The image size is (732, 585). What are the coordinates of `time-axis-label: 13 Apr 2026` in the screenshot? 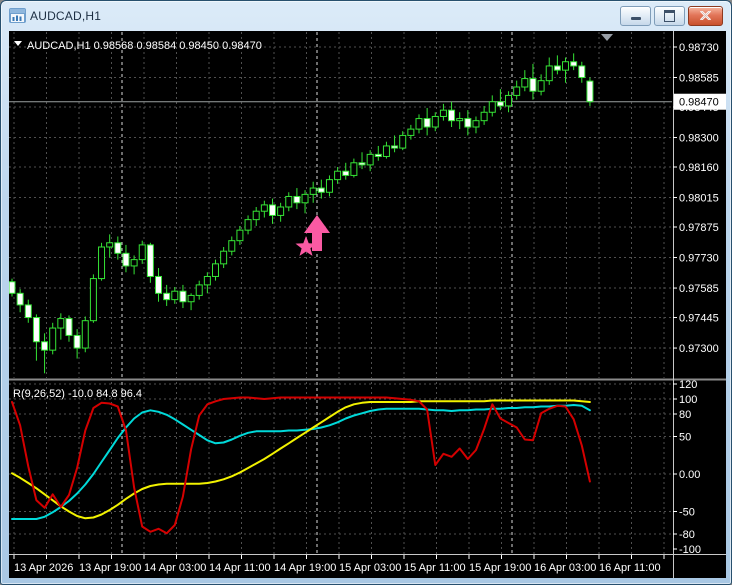 It's located at (43, 568).